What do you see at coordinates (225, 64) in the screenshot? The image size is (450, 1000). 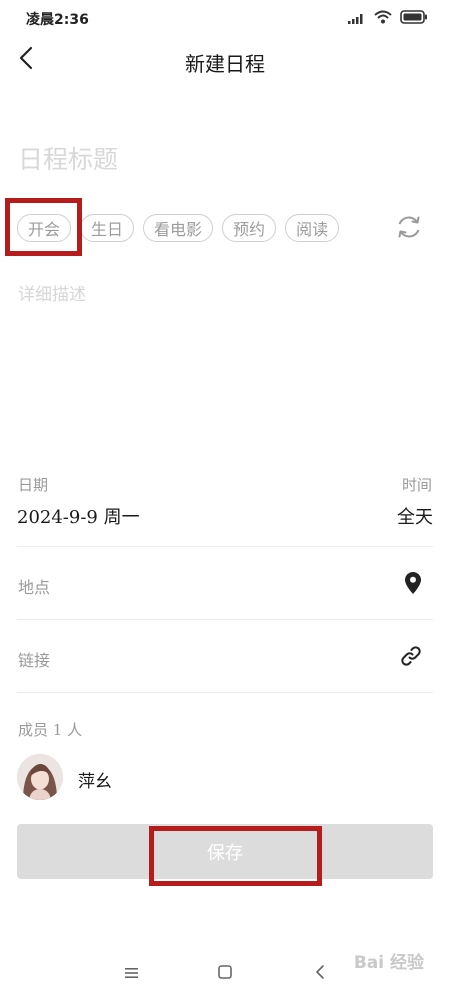 I see `page-title: 新建日程` at bounding box center [225, 64].